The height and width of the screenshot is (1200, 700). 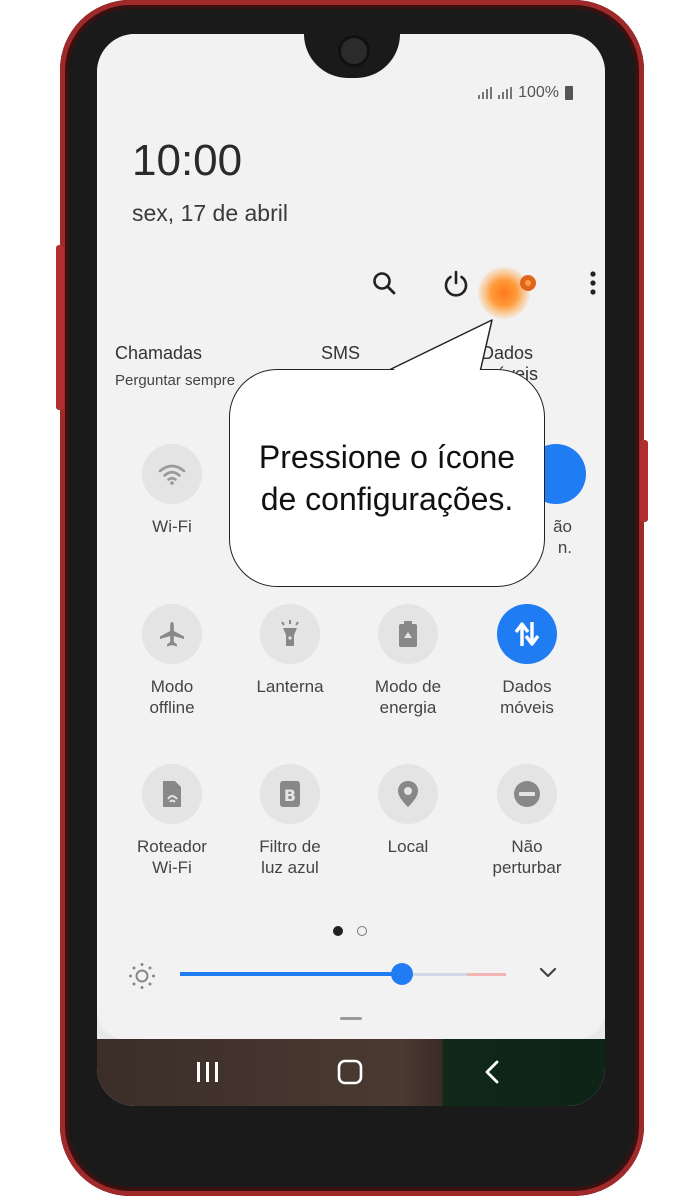 I want to click on tile-airplane-mode: Modo offline, so click(x=172, y=661).